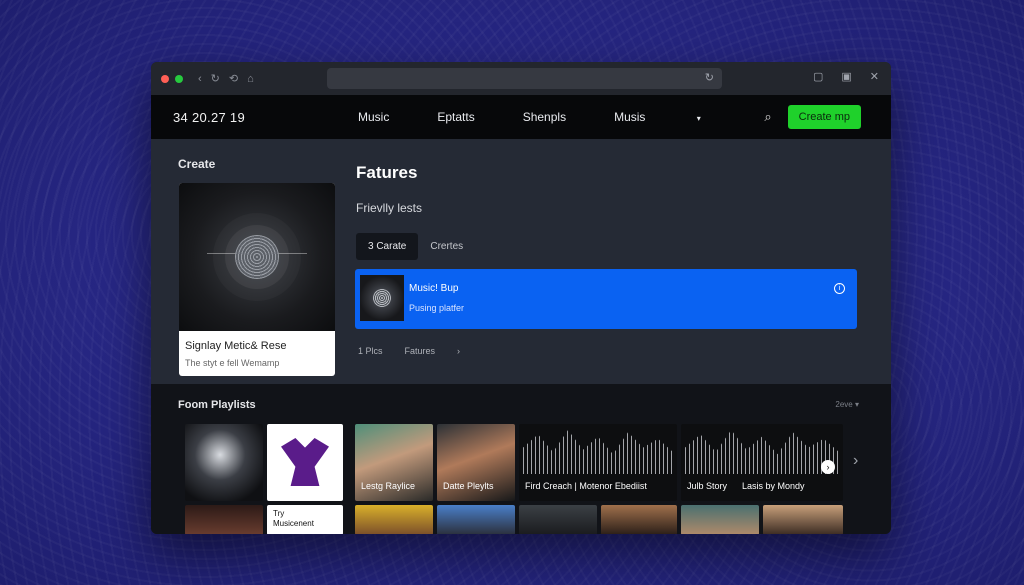  I want to click on playlist-tile: Try Musicenent, so click(305, 519).